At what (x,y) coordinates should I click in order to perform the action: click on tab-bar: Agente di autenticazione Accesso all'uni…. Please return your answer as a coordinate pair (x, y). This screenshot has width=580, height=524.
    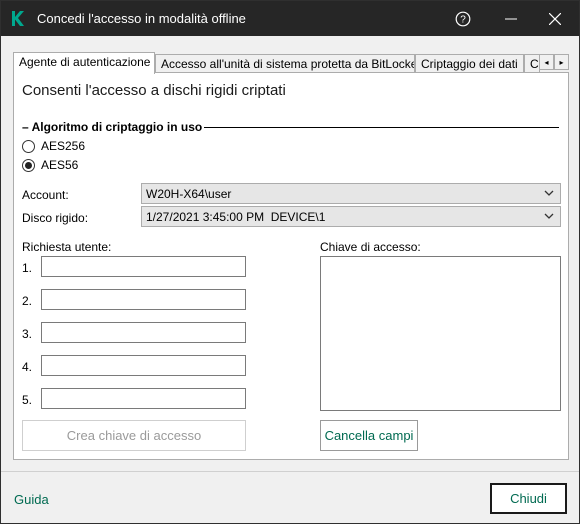
    Looking at the image, I should click on (291, 63).